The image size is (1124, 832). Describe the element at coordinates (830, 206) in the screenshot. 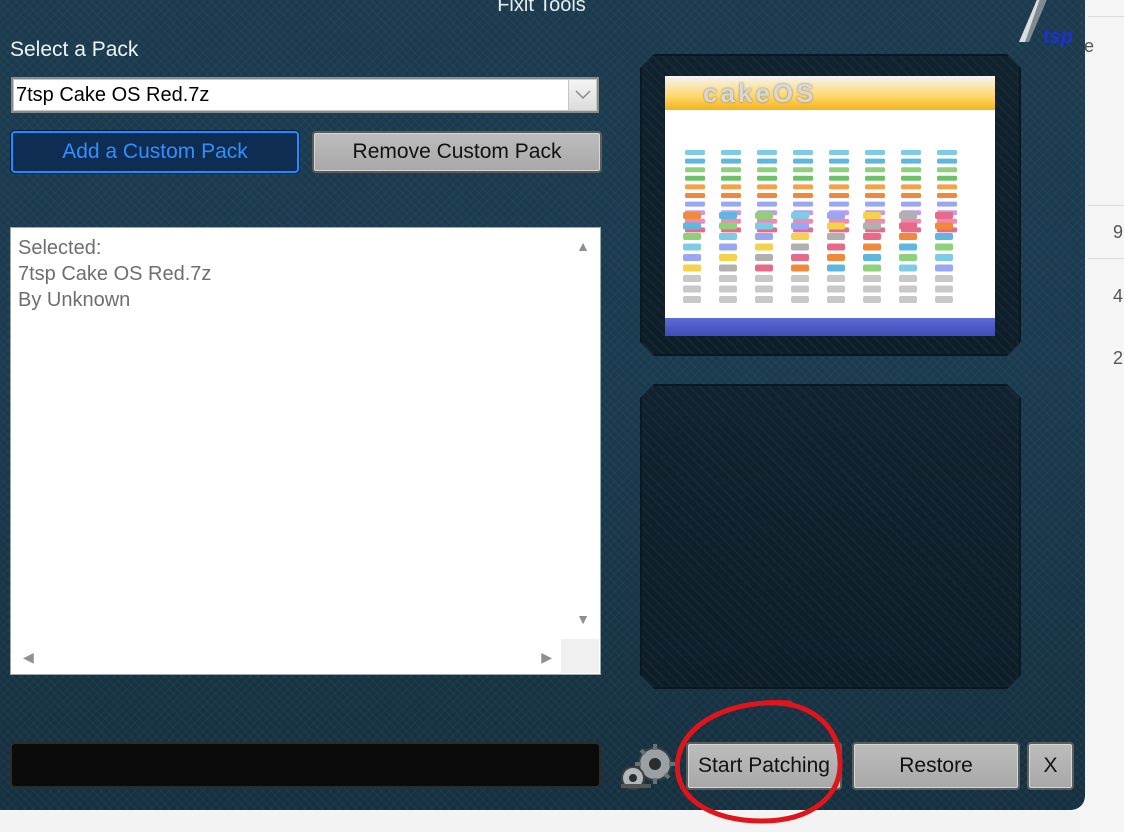

I see `pack-preview-image: cakeOS` at that location.